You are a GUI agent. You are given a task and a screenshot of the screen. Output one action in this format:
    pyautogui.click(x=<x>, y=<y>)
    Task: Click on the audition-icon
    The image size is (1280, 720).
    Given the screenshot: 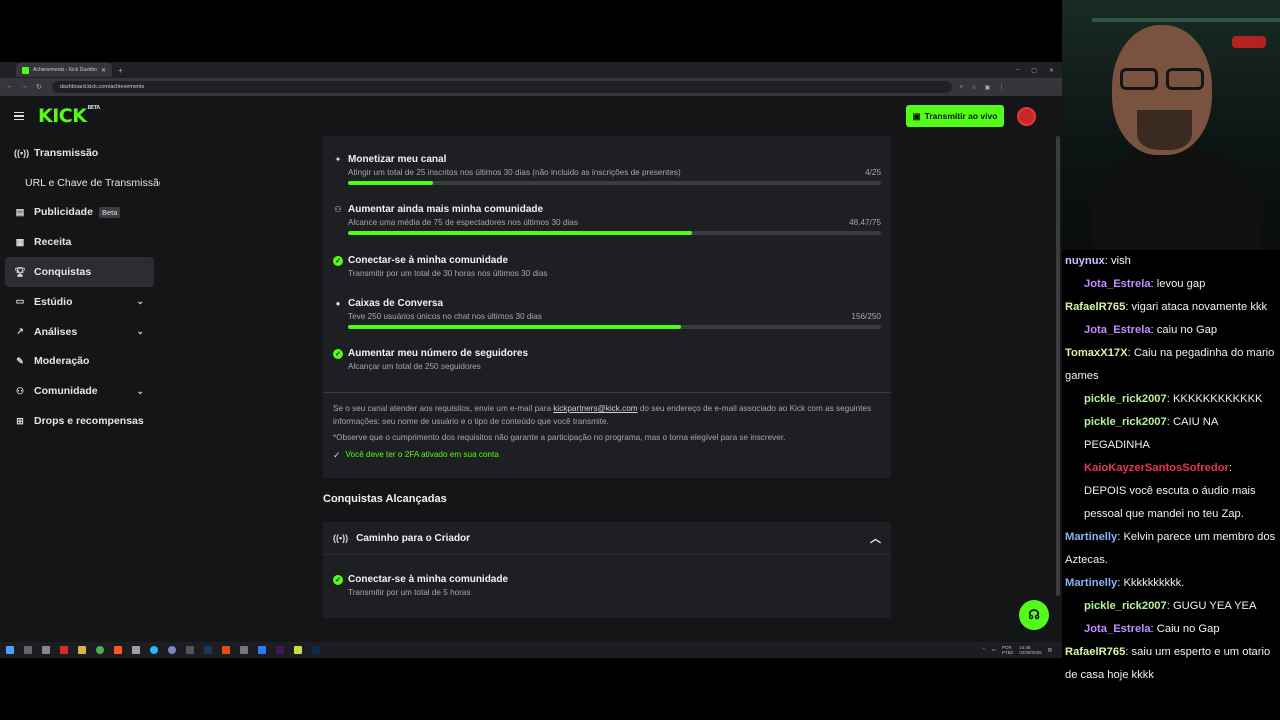 What is the action you would take?
    pyautogui.click(x=208, y=650)
    